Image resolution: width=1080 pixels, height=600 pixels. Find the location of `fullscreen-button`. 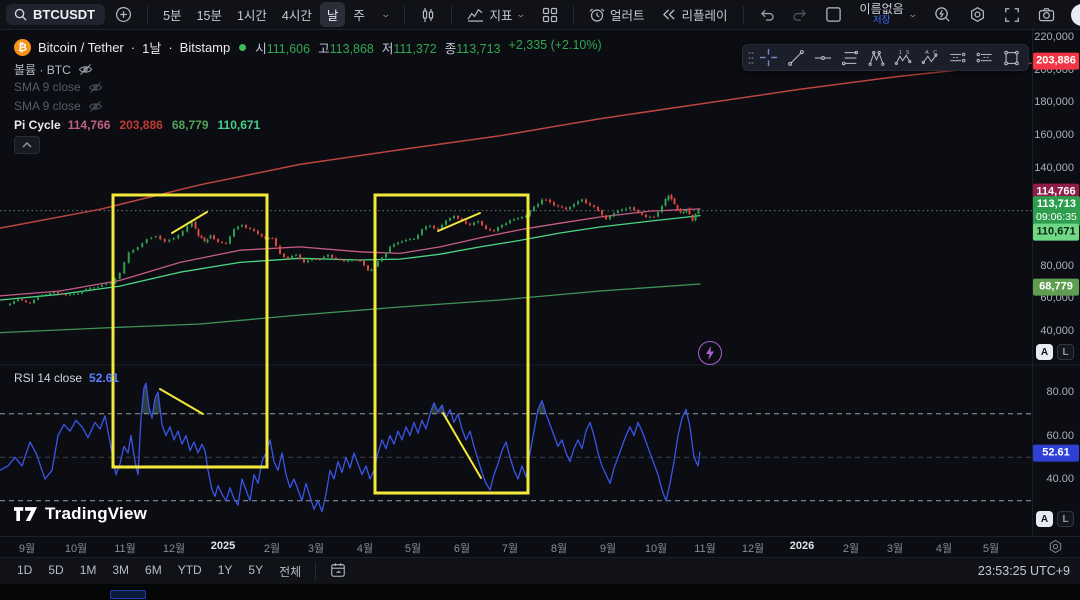

fullscreen-button is located at coordinates (1012, 15).